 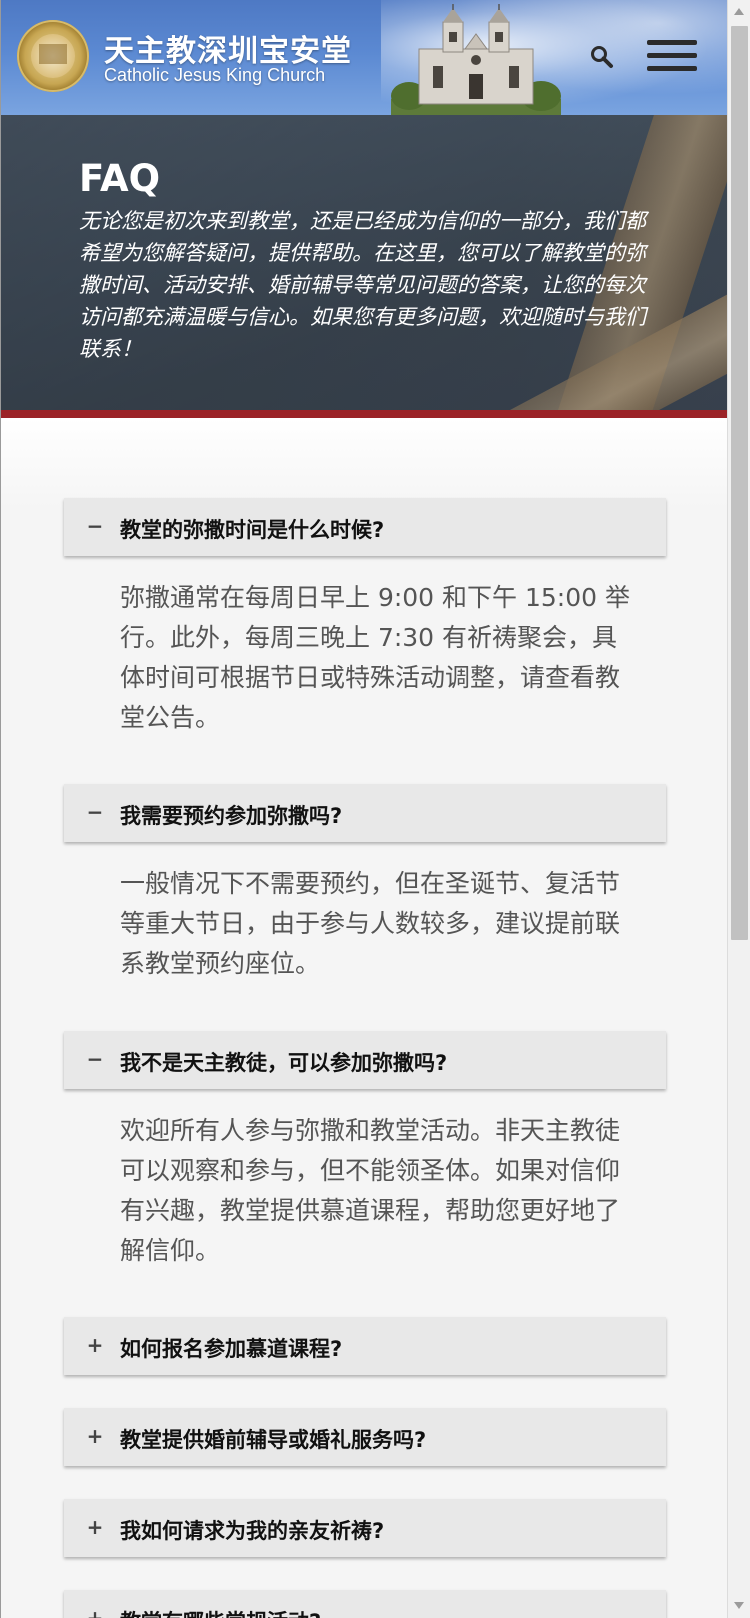 What do you see at coordinates (284, 1063) in the screenshot?
I see `faq-question: 我不是天主教徒，可以参加弥撒吗?` at bounding box center [284, 1063].